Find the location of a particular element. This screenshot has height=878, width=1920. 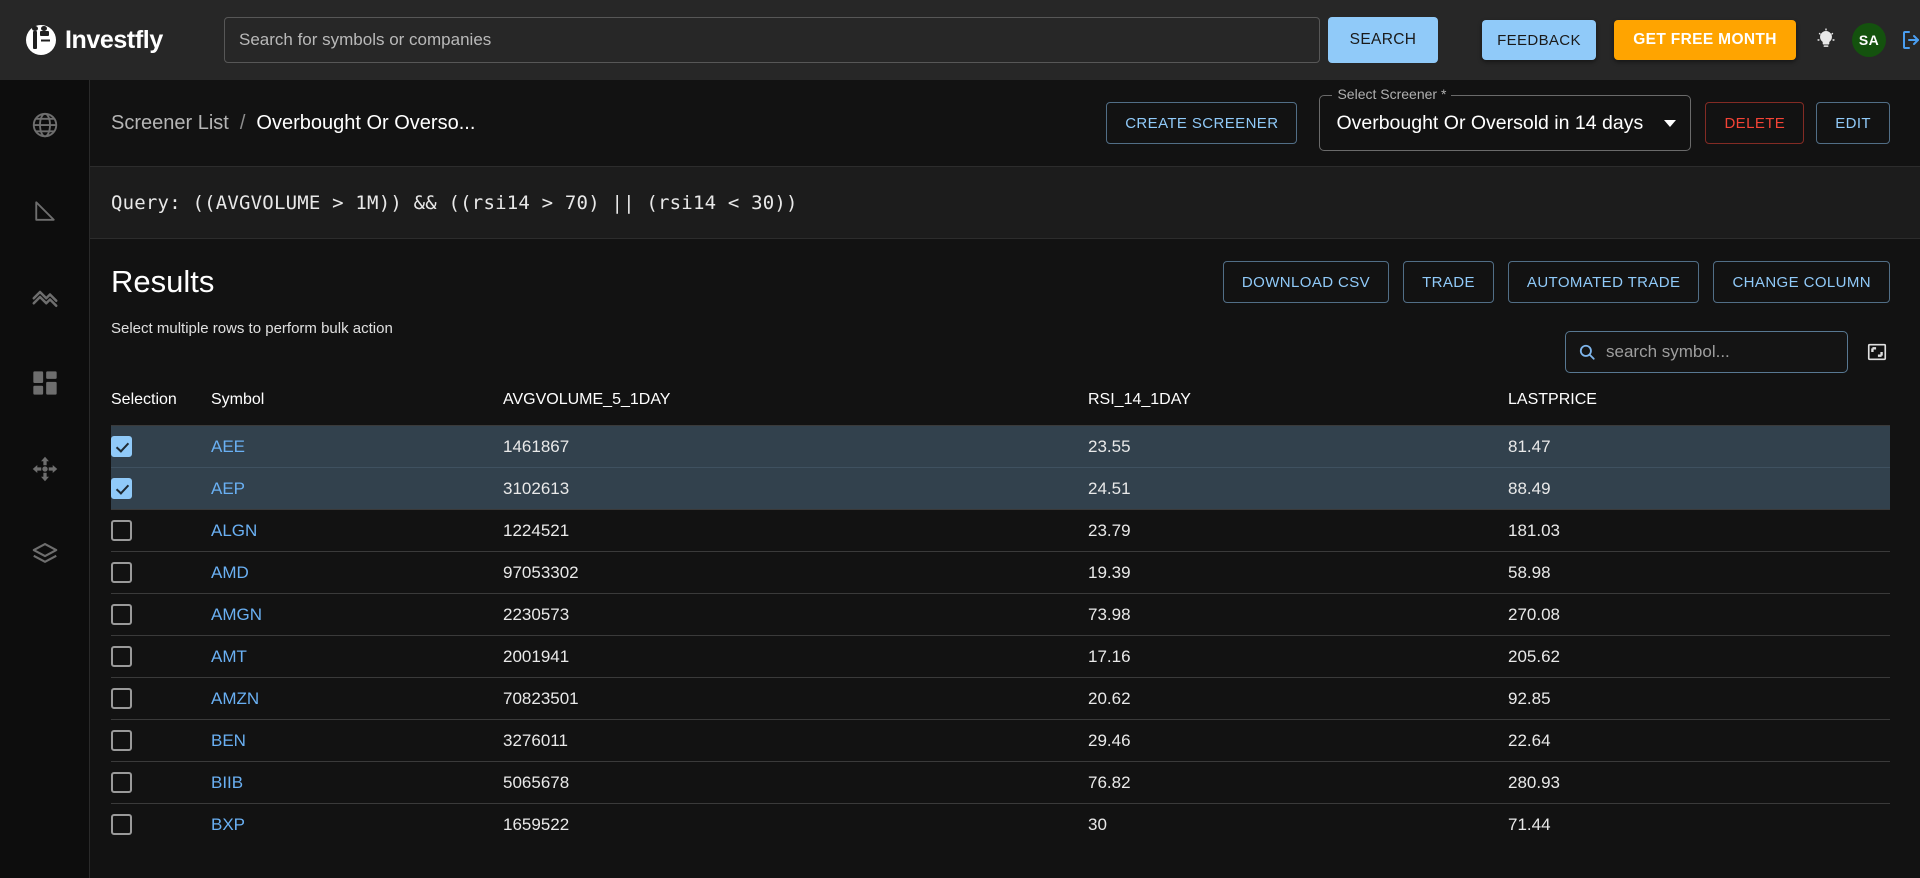

cell-symbol: ALGN is located at coordinates (357, 530).